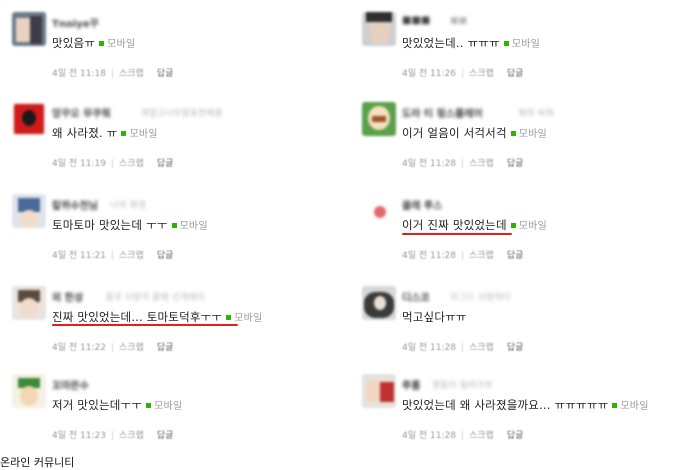 The width and height of the screenshot is (681, 470). What do you see at coordinates (422, 204) in the screenshot?
I see `nickname: 클레 루스` at bounding box center [422, 204].